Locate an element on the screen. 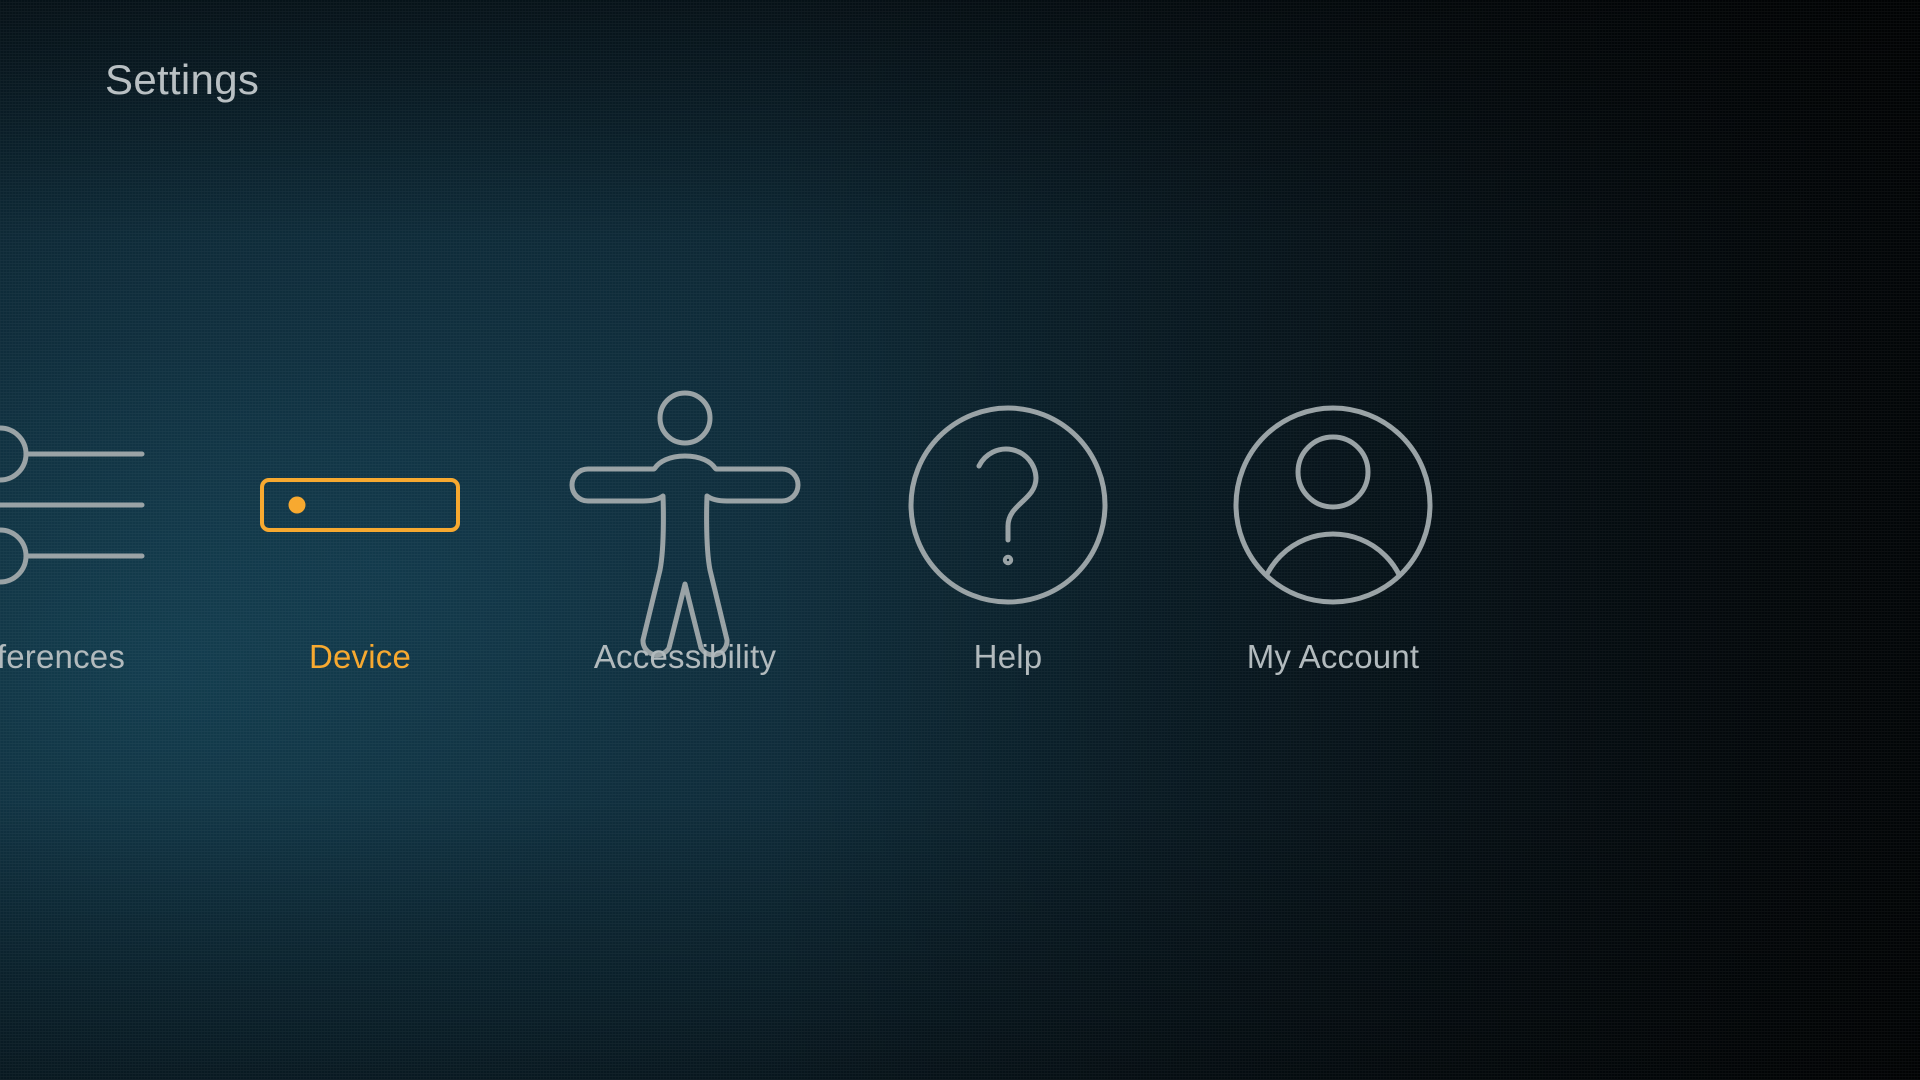  menu-item-label: My Account is located at coordinates (1333, 656).